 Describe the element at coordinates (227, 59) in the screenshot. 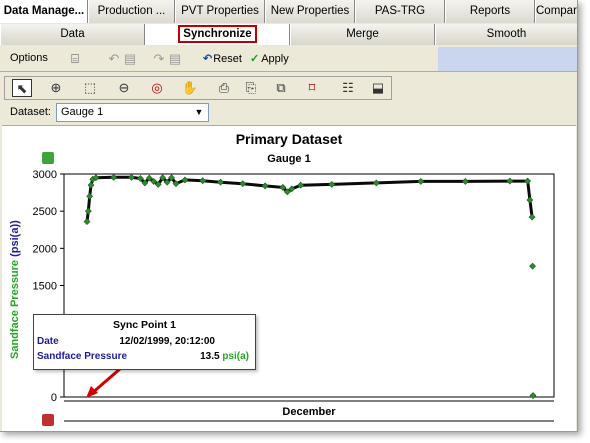

I see `reset-label: Reset` at that location.